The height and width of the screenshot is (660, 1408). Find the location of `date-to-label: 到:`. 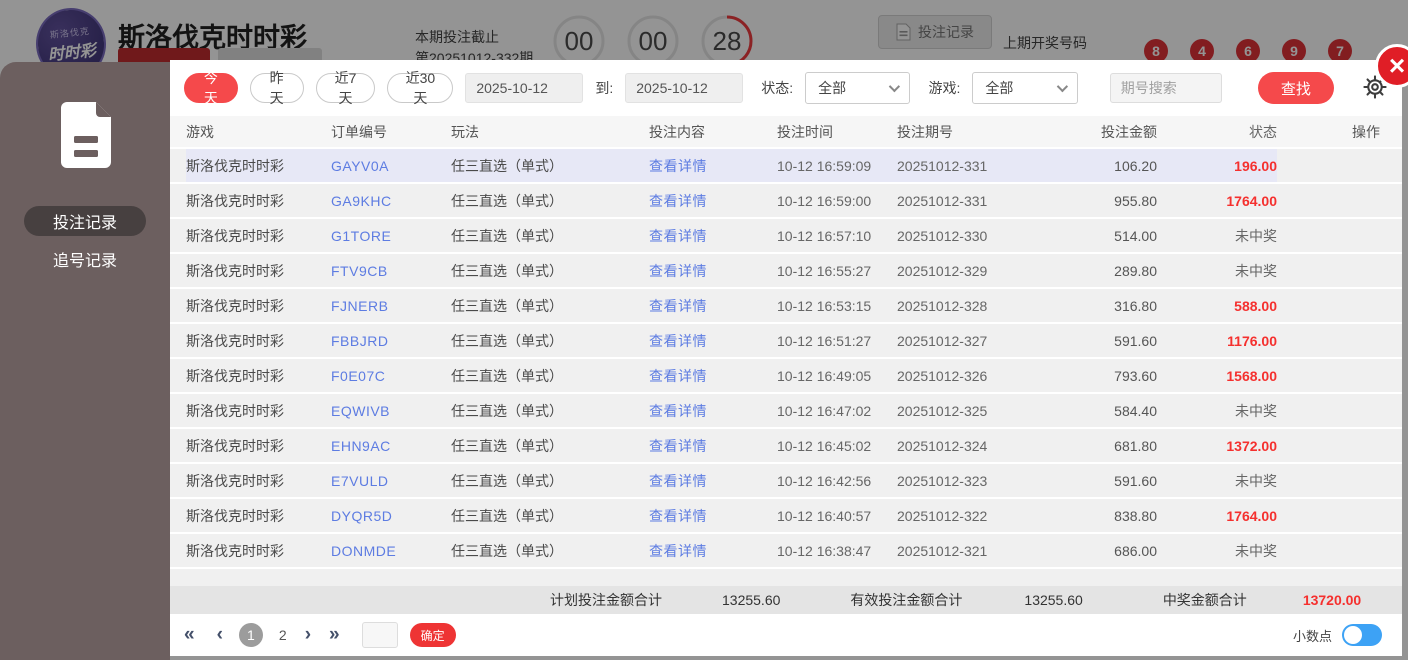

date-to-label: 到: is located at coordinates (604, 88).